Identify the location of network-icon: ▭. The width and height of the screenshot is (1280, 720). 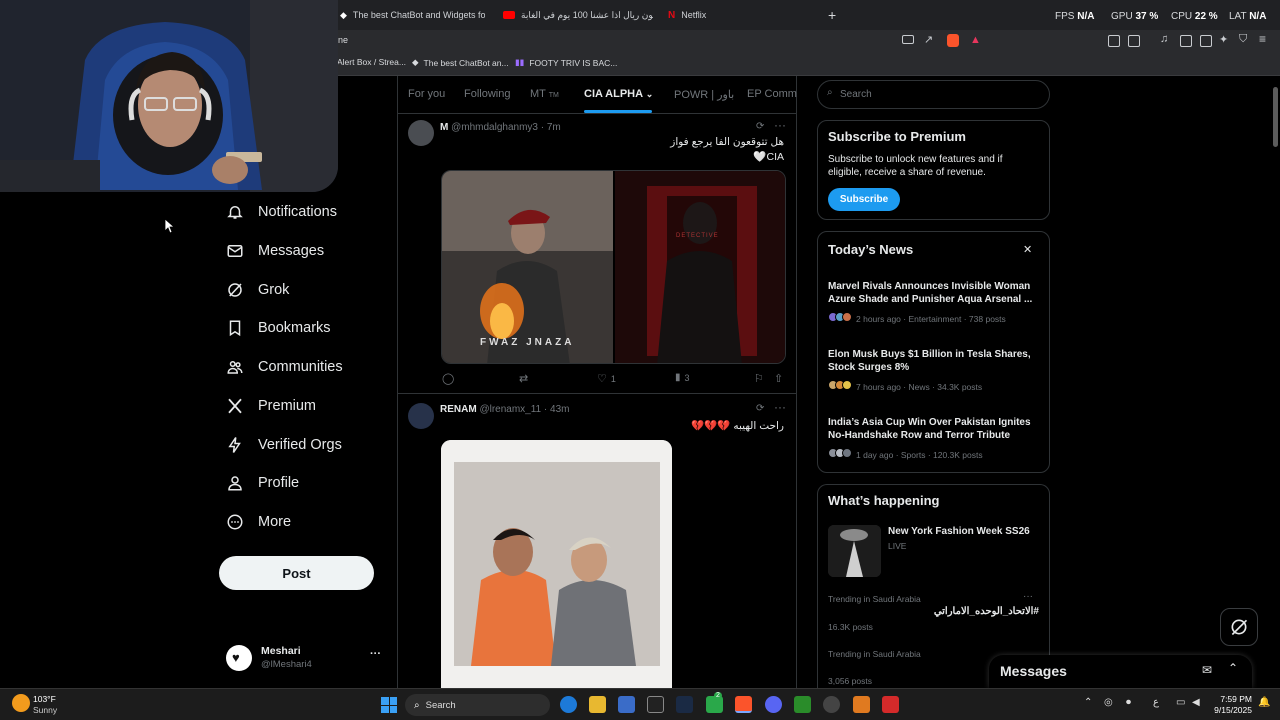
(1180, 702).